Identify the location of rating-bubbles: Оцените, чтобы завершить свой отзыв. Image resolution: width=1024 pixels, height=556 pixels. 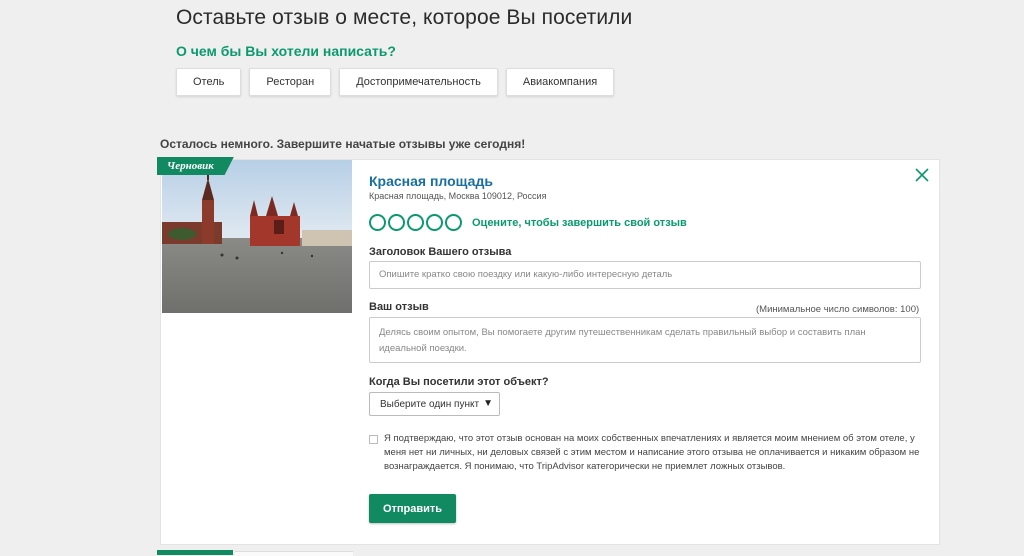
(528, 222).